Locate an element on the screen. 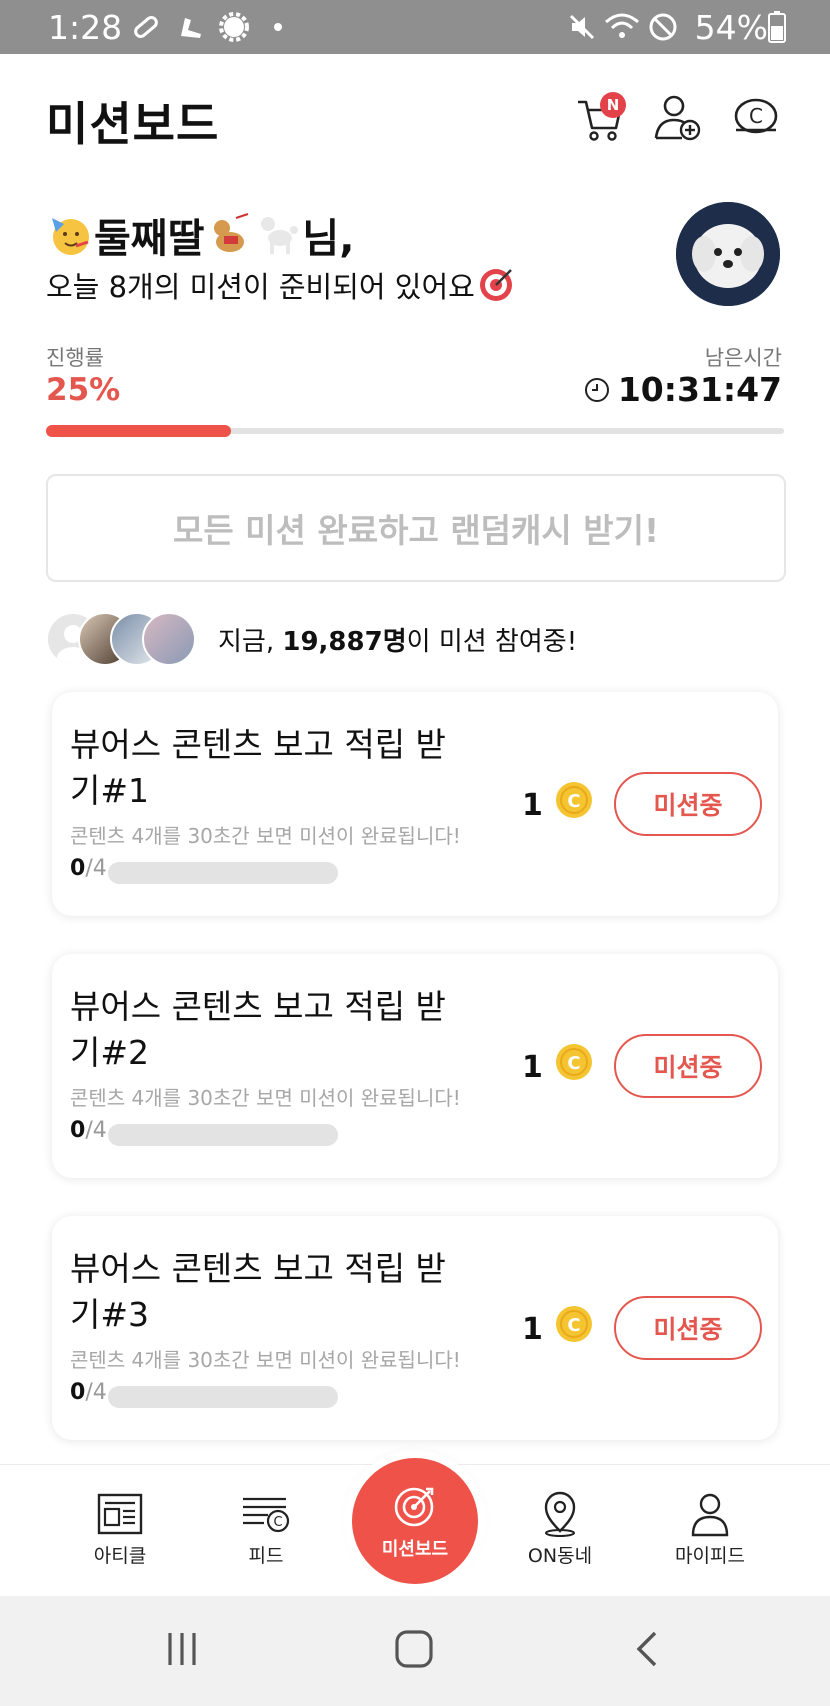  user-name-suffix: 님, is located at coordinates (328, 239).